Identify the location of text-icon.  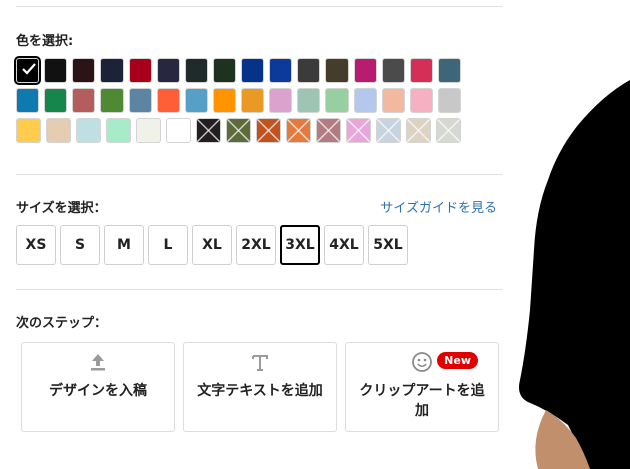
(260, 363).